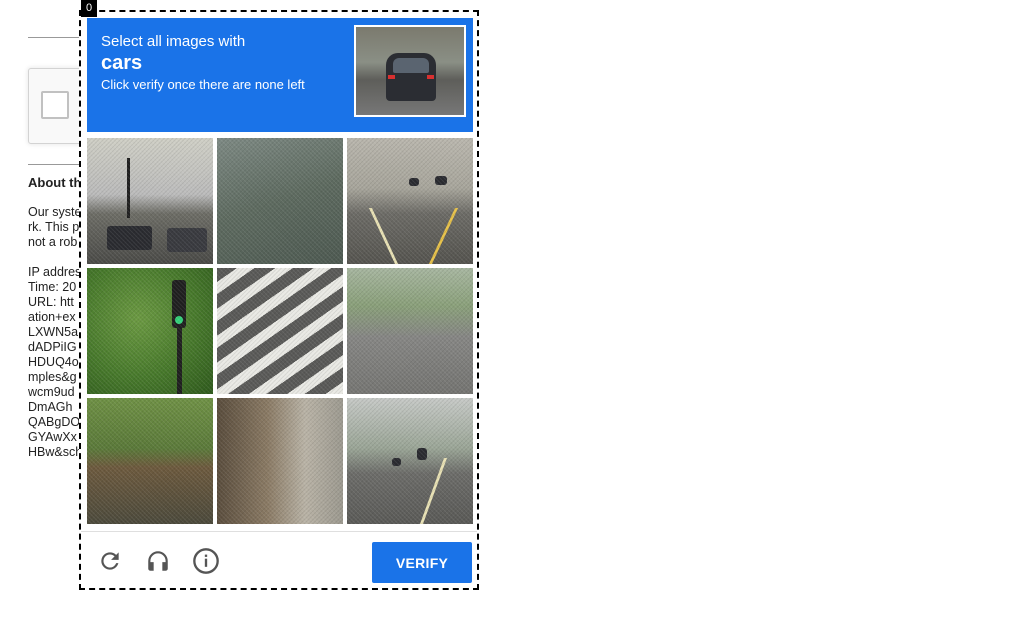 Image resolution: width=1024 pixels, height=629 pixels. I want to click on about-text-line: Our syste, so click(55, 212).